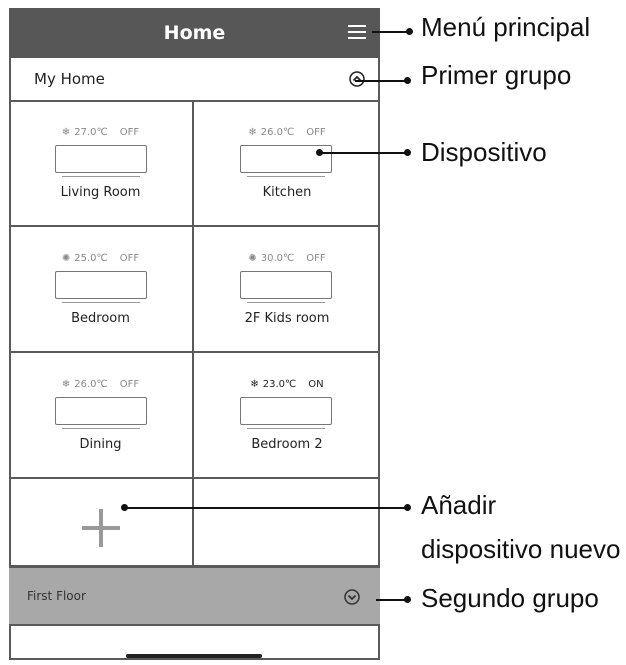 The image size is (626, 665). I want to click on device-tile: ❄ 27.0℃ OFF Living Room, so click(101, 164).